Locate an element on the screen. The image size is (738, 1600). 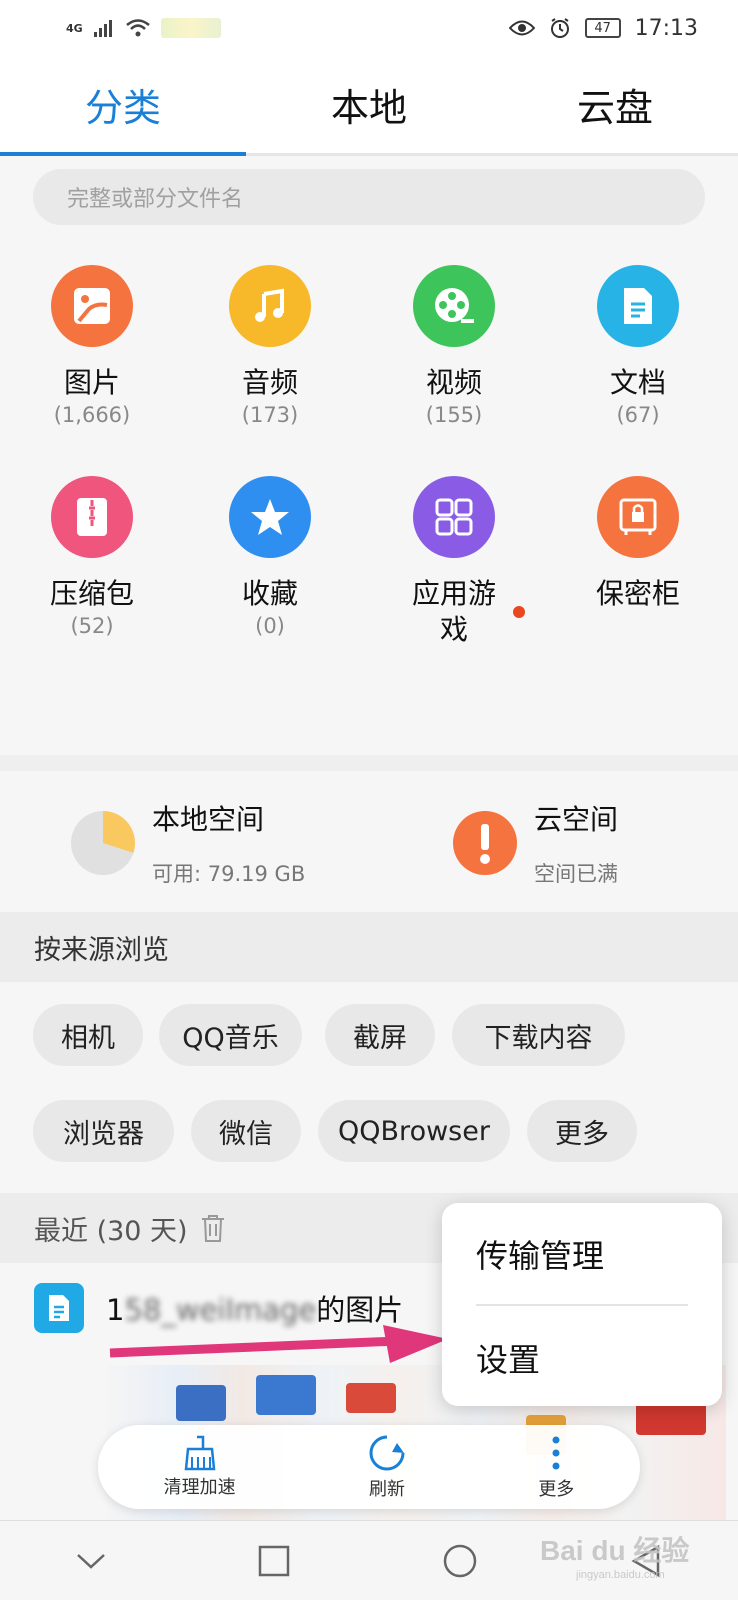
browse-by-source-header: 按来源浏览 is located at coordinates (369, 947).